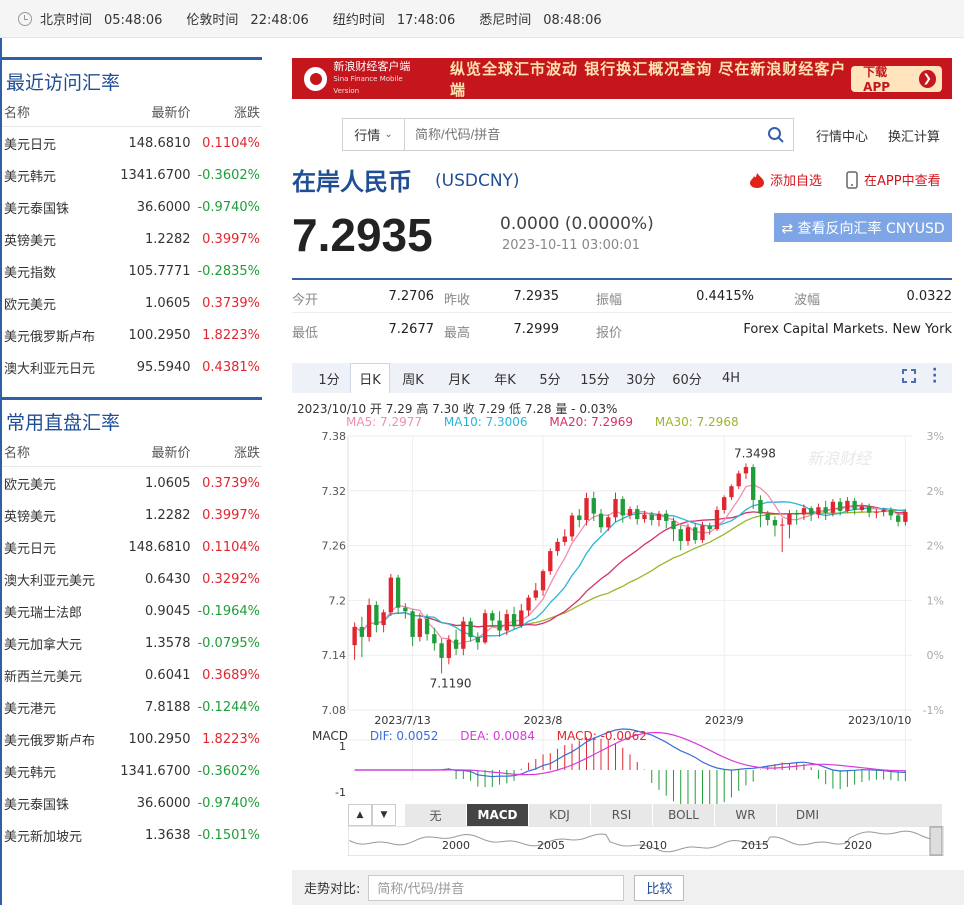 The height and width of the screenshot is (905, 964). What do you see at coordinates (776, 134) in the screenshot?
I see `search-button` at bounding box center [776, 134].